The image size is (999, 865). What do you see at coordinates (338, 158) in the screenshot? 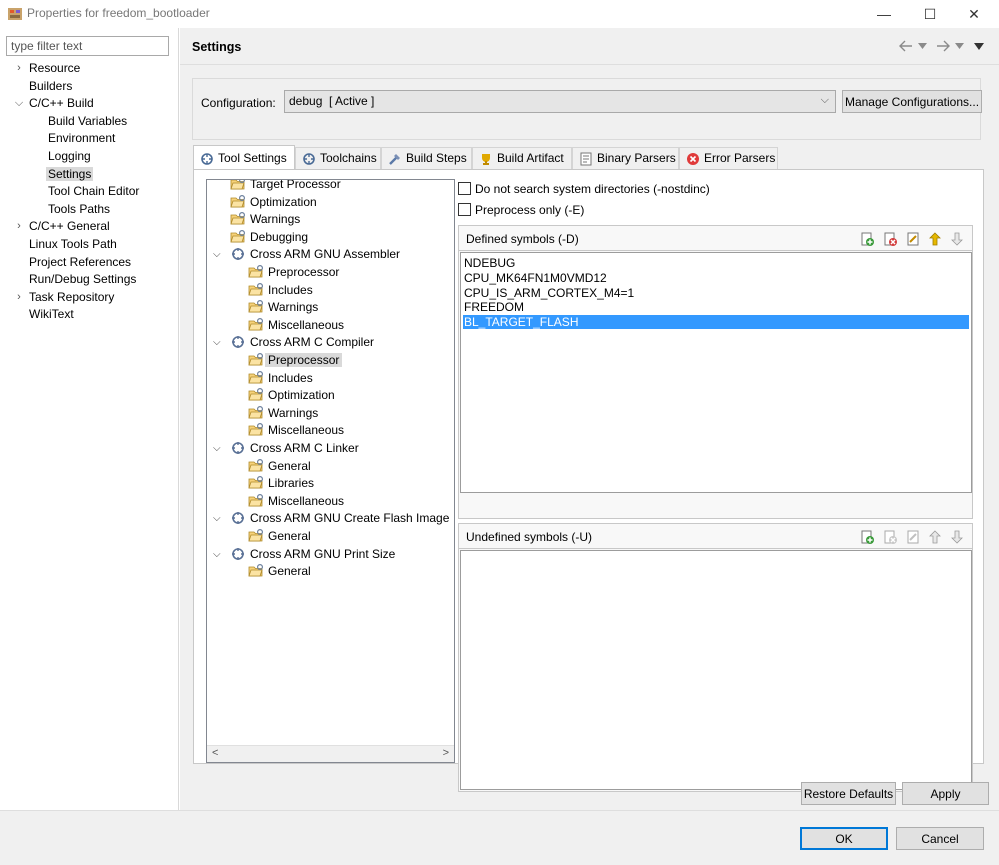
I see `tab-toolchains: Toolchains` at bounding box center [338, 158].